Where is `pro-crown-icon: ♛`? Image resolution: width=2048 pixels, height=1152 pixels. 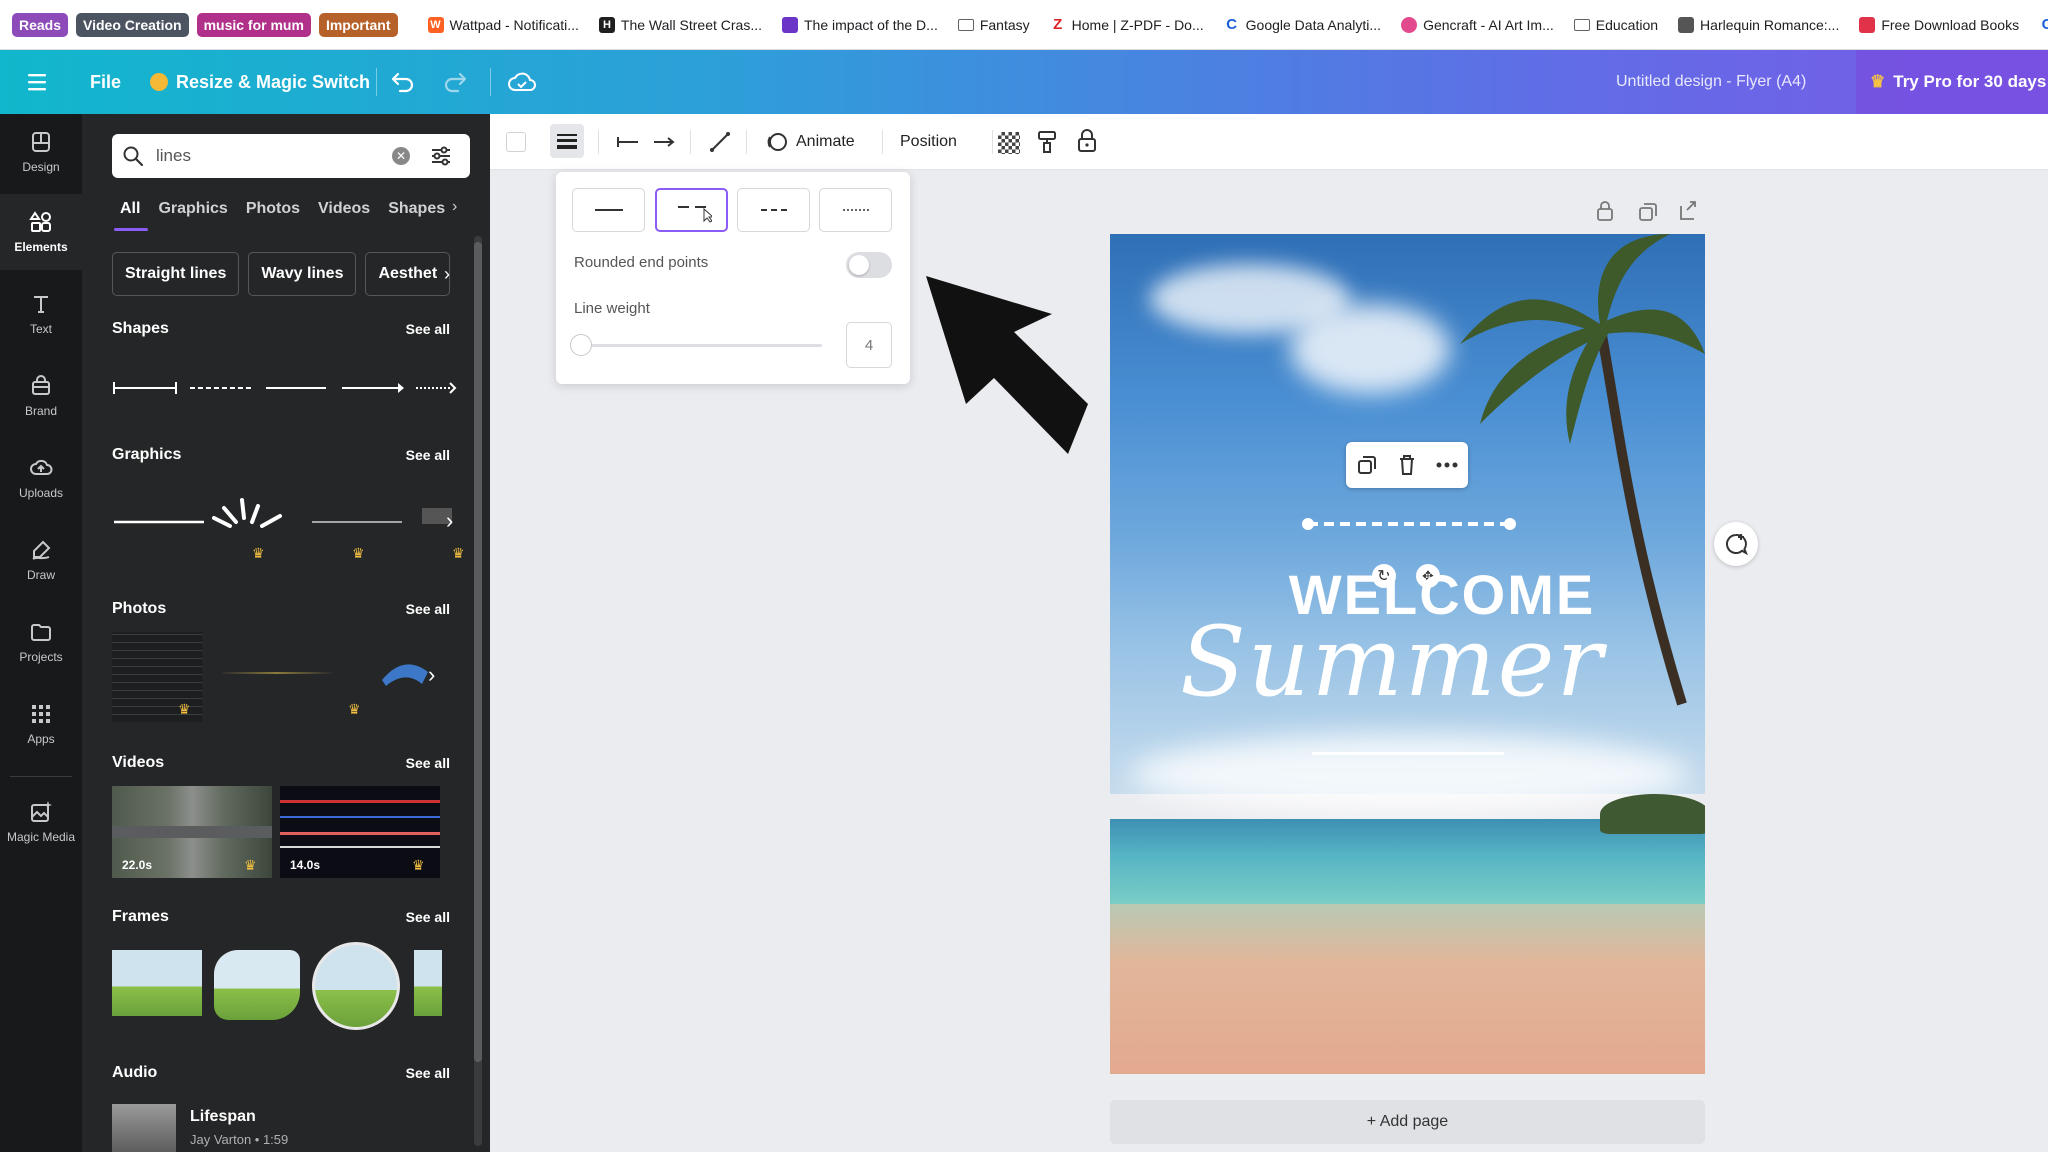 pro-crown-icon: ♛ is located at coordinates (358, 553).